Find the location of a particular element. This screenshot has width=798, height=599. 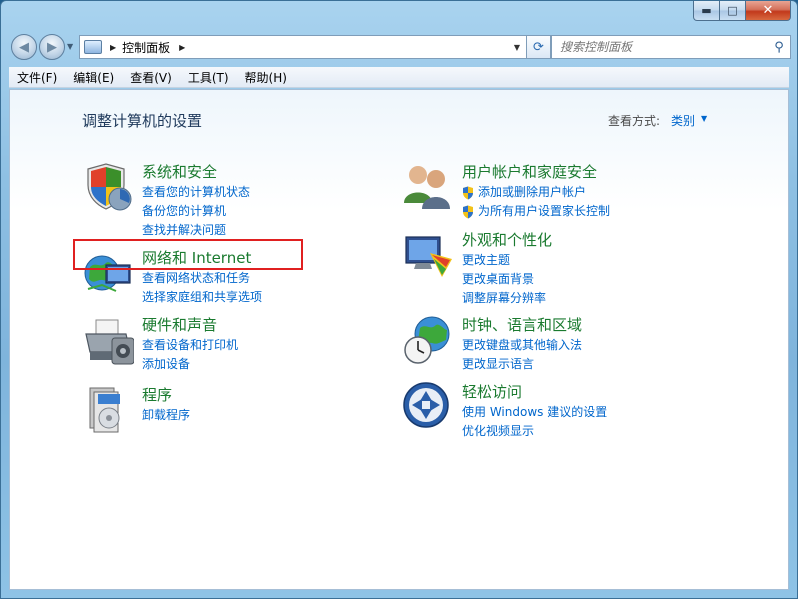

menu-tools: 工具(T) is located at coordinates (208, 77).